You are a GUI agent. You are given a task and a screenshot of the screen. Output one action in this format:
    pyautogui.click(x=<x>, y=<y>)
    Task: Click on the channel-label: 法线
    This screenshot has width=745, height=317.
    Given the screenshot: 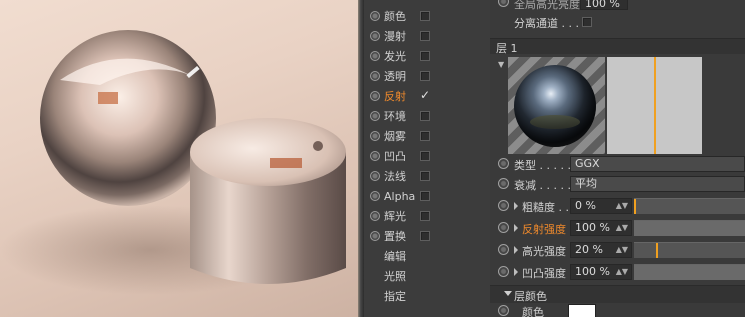 What is the action you would take?
    pyautogui.click(x=395, y=176)
    